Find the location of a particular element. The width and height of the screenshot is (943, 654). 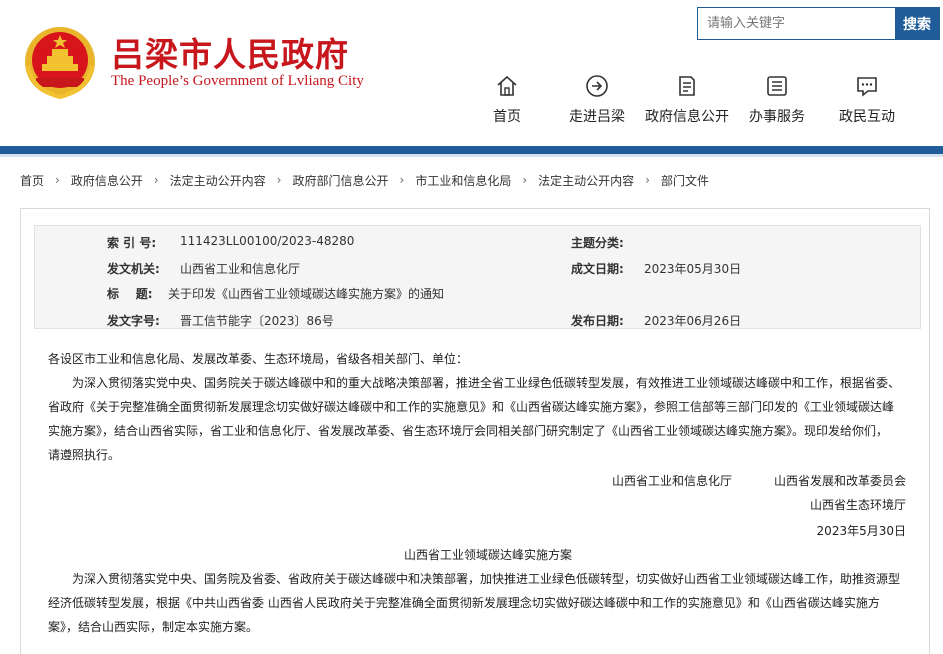

paragraph-line: 案》，结合山西实际，制定本实施方案。 is located at coordinates (153, 627).